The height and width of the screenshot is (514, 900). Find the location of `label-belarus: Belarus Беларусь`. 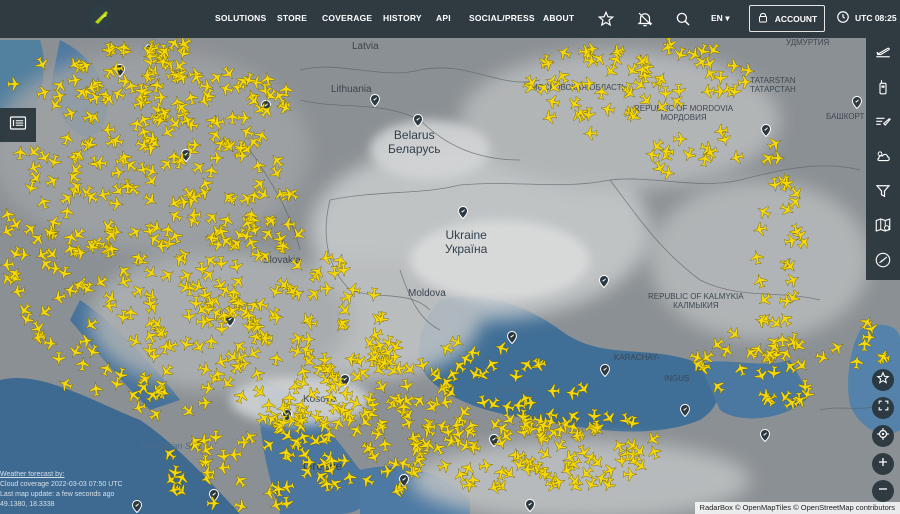

label-belarus: Belarus Беларусь is located at coordinates (414, 142).